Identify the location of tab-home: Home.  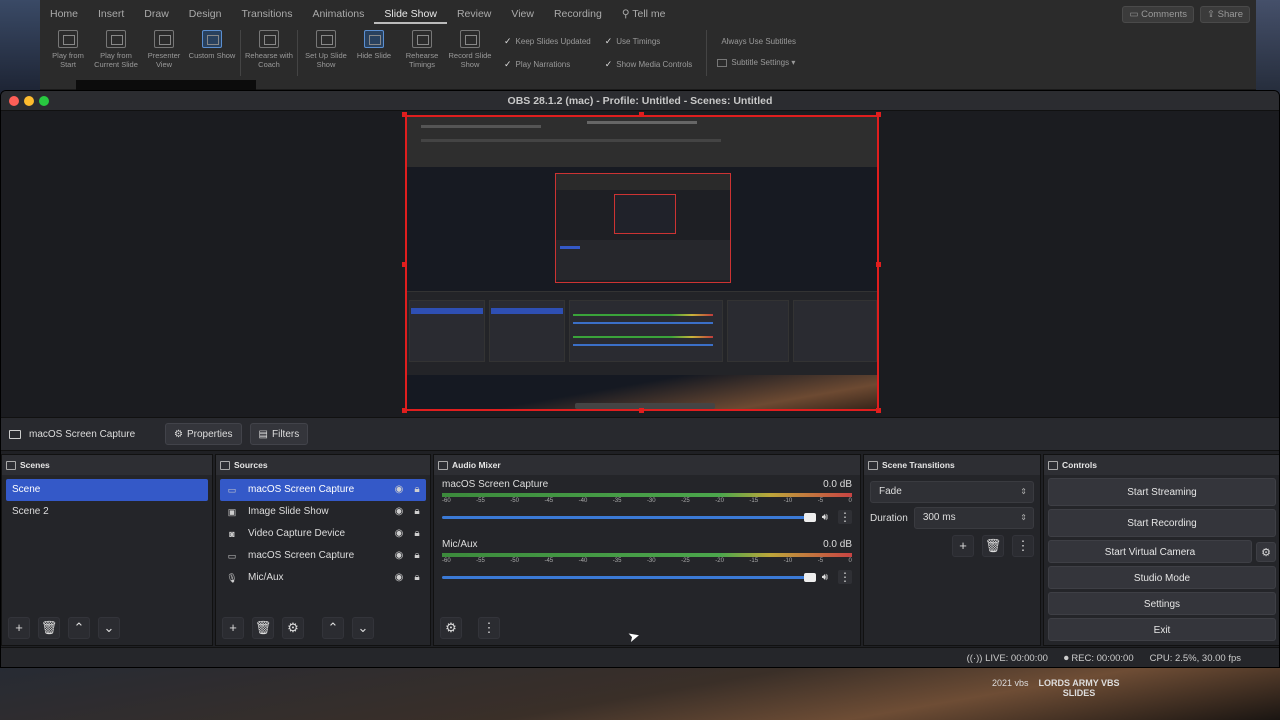
(64, 14).